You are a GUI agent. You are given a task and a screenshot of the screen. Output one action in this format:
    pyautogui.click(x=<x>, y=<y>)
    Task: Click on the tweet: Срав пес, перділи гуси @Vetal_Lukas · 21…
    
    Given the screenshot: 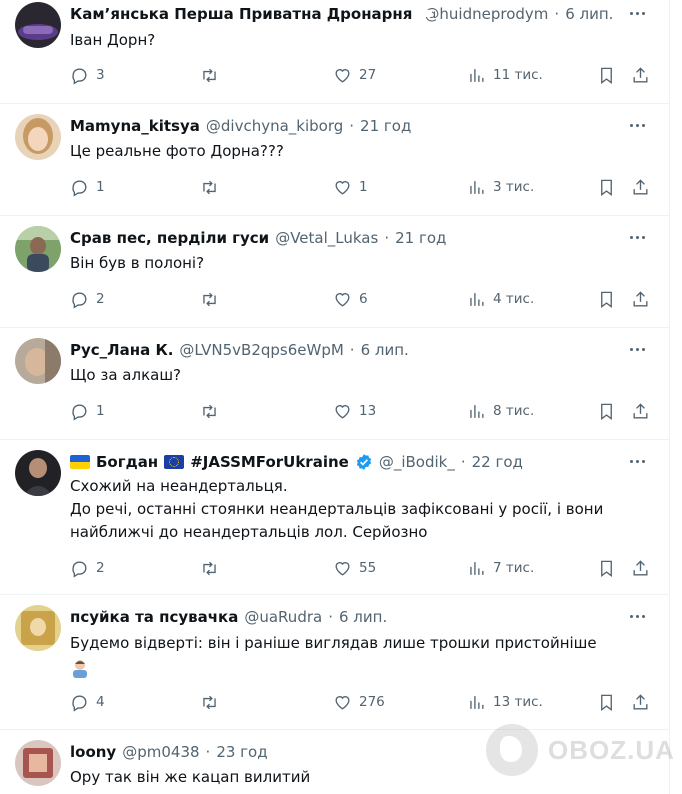 What is the action you would take?
    pyautogui.click(x=335, y=272)
    